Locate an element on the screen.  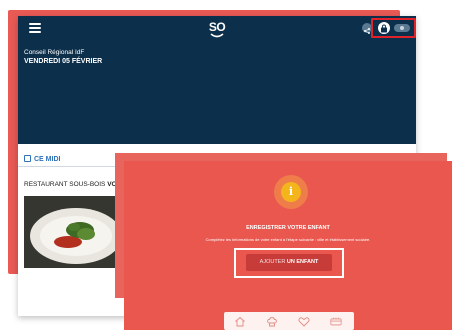
bag-icon is located at coordinates (384, 28).